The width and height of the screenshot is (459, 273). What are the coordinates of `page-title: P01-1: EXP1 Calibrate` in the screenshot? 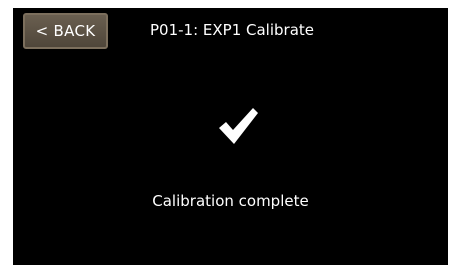 It's located at (232, 30).